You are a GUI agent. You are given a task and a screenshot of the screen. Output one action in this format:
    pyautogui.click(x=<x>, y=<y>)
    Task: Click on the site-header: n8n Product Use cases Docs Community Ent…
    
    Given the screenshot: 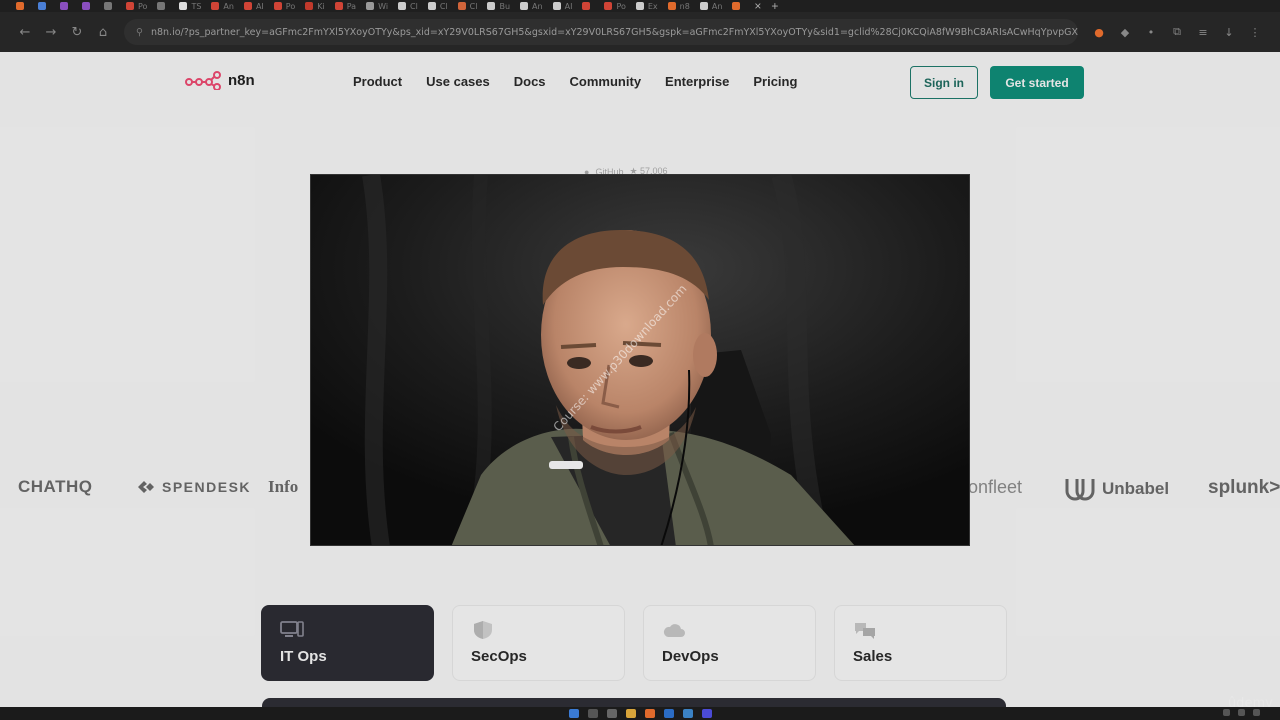 What is the action you would take?
    pyautogui.click(x=640, y=83)
    